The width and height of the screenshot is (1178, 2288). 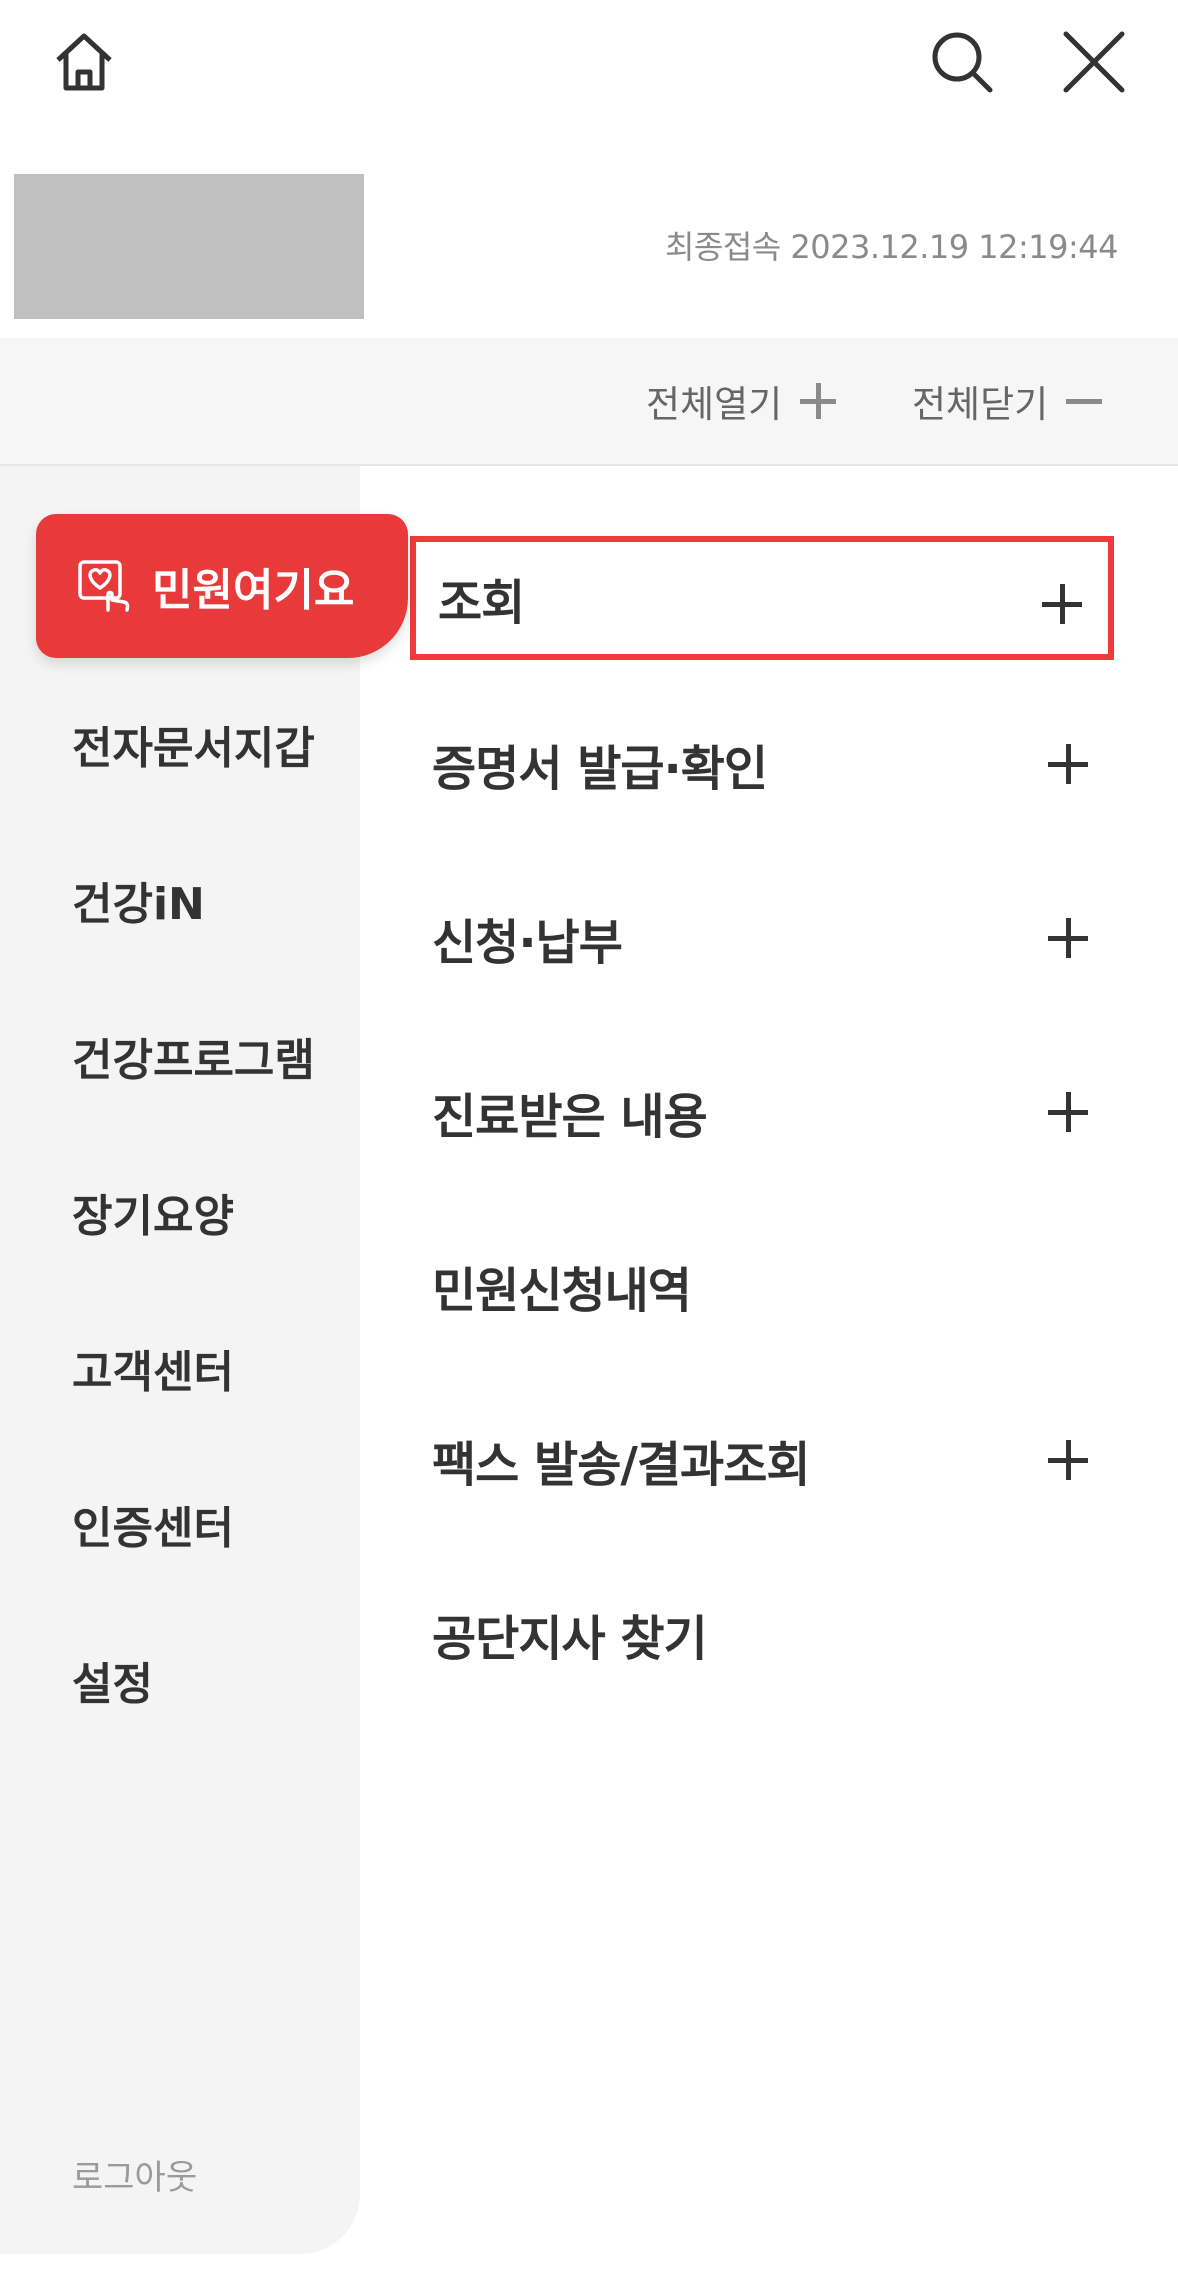 I want to click on close-all-label: 전체닫기, so click(x=980, y=404).